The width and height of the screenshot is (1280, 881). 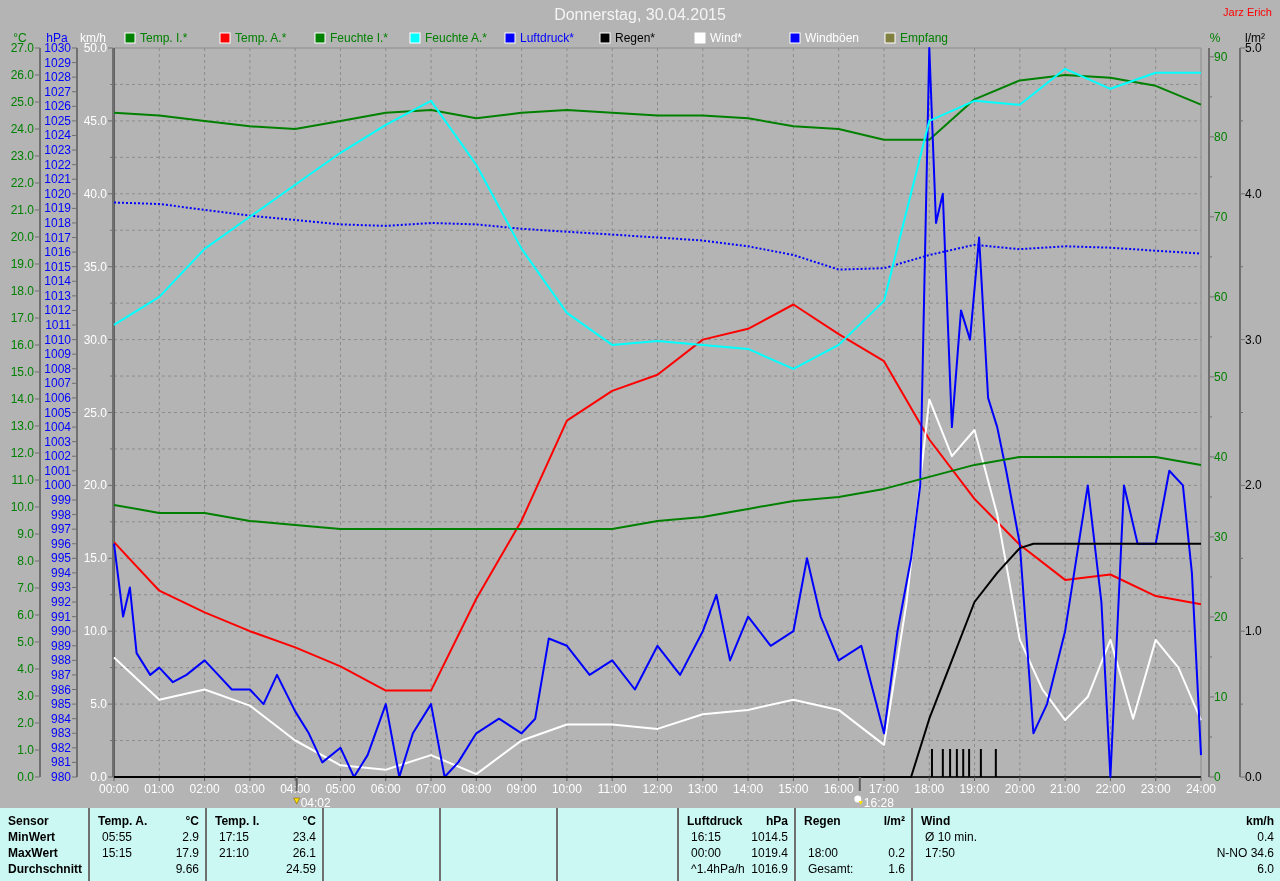 What do you see at coordinates (60, 718) in the screenshot?
I see `axis-tick-label: 984` at bounding box center [60, 718].